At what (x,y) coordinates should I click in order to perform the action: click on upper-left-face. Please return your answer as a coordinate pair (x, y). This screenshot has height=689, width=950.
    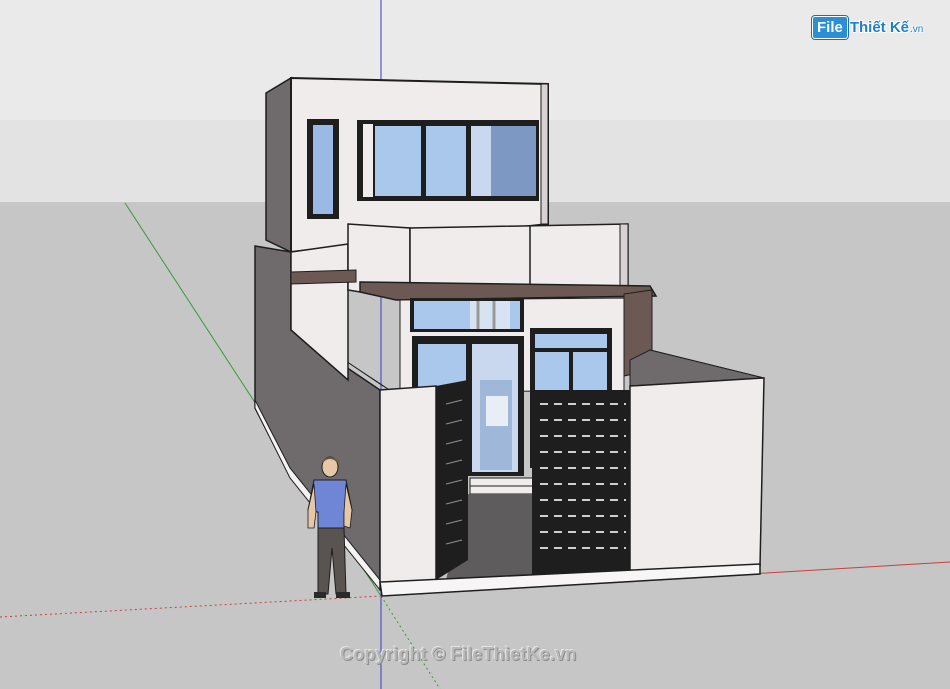
    Looking at the image, I should click on (278, 165).